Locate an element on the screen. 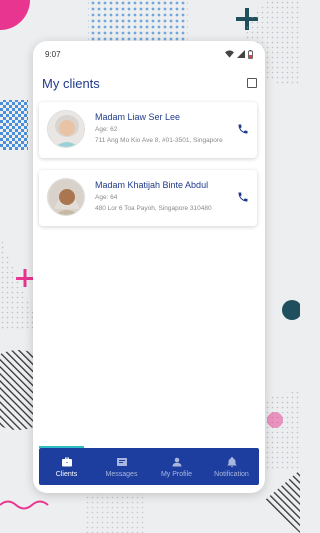 The height and width of the screenshot is (533, 320). status-bar: 9:07 is located at coordinates (149, 54).